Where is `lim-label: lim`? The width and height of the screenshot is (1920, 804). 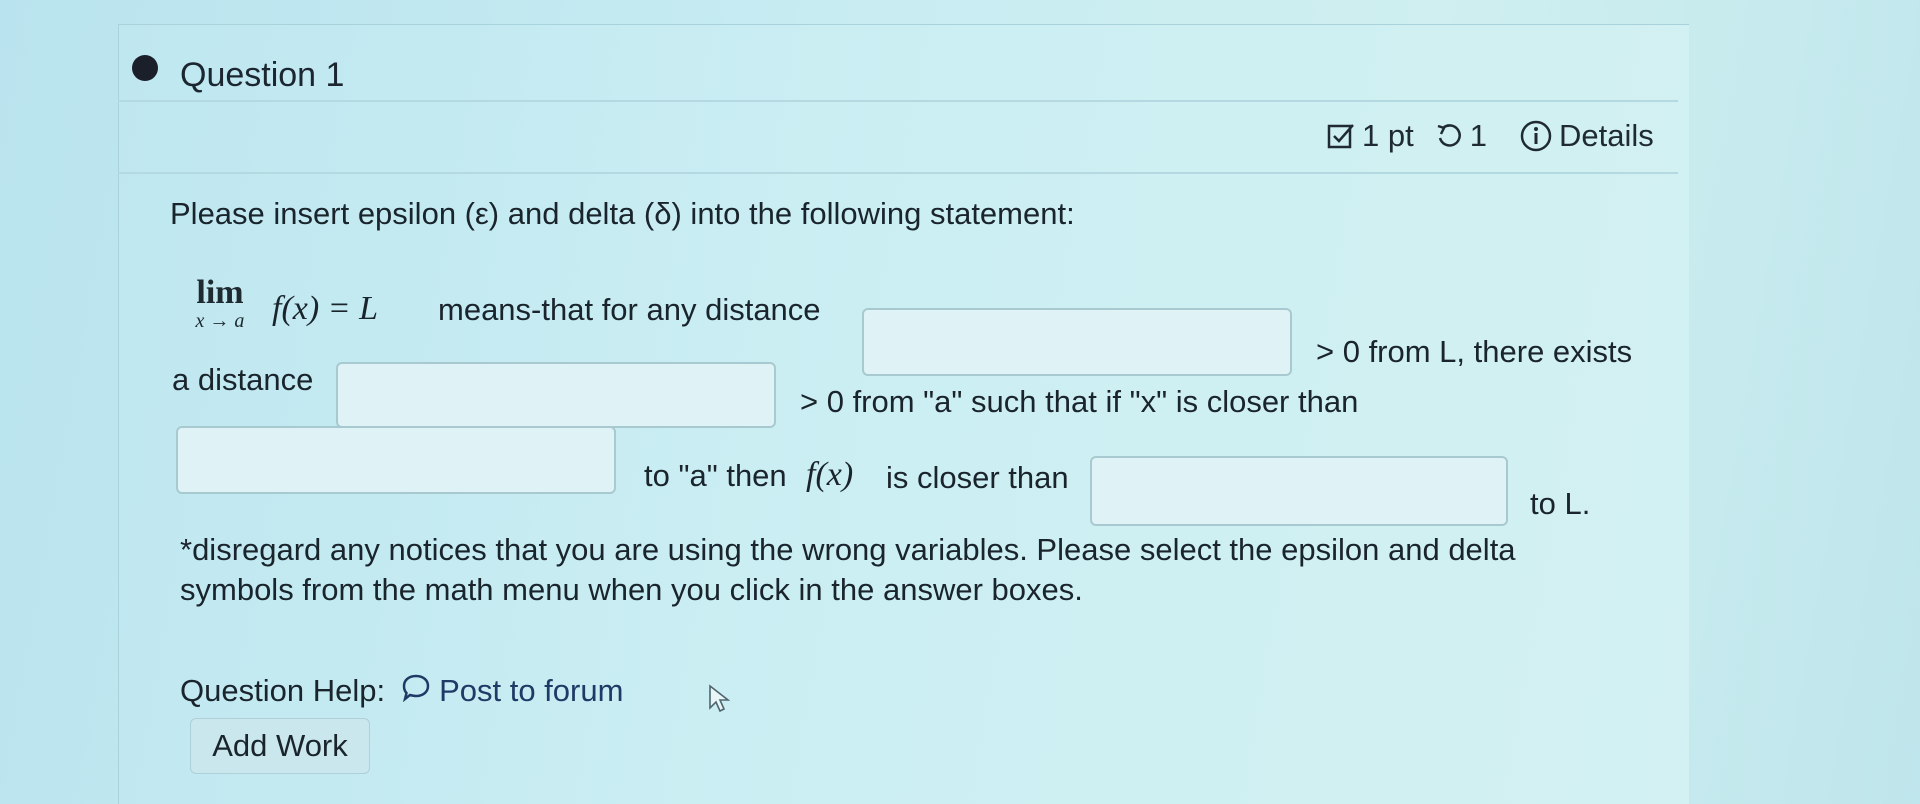
lim-label: lim is located at coordinates (220, 292).